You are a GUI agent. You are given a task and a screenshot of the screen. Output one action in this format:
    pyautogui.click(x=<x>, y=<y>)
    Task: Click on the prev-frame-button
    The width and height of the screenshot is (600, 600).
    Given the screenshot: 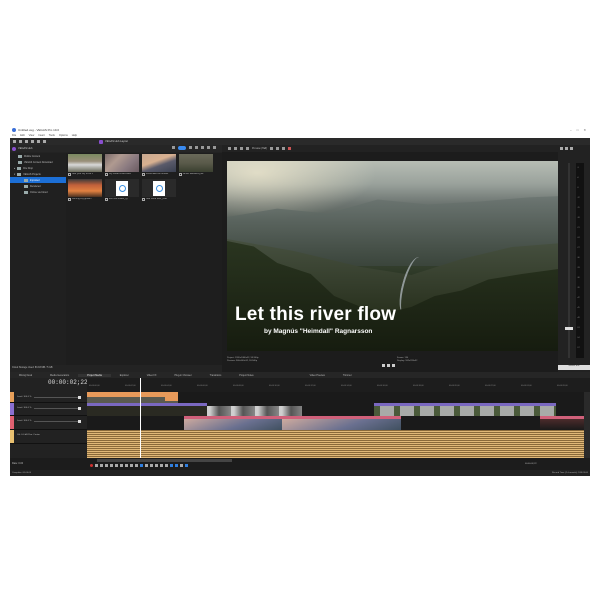 What is the action you would take?
    pyautogui.click(x=131, y=465)
    